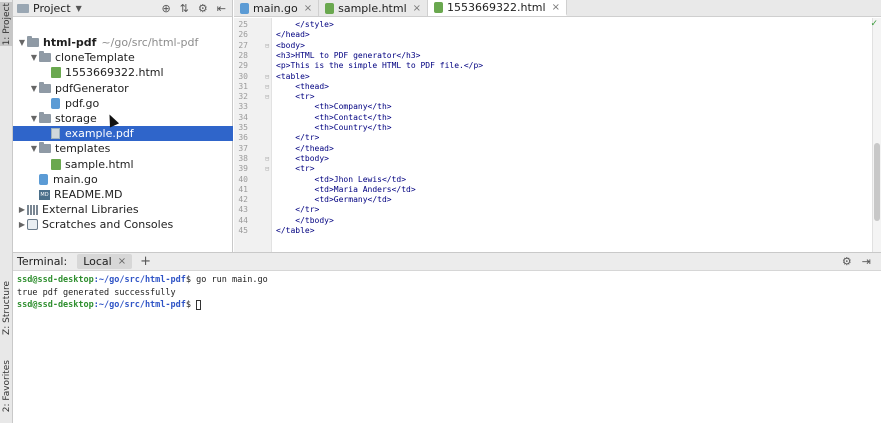  I want to click on project-title: Project, so click(52, 8).